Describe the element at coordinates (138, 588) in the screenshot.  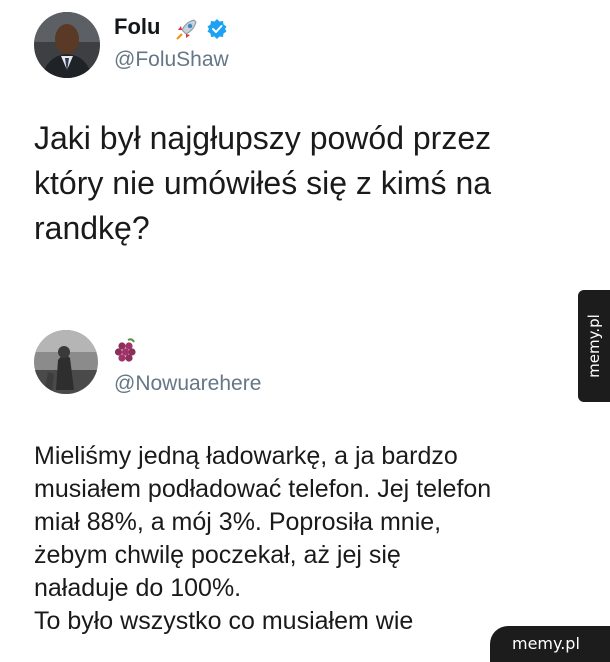
I see `tweet-text-line: naładuje do 100%.` at that location.